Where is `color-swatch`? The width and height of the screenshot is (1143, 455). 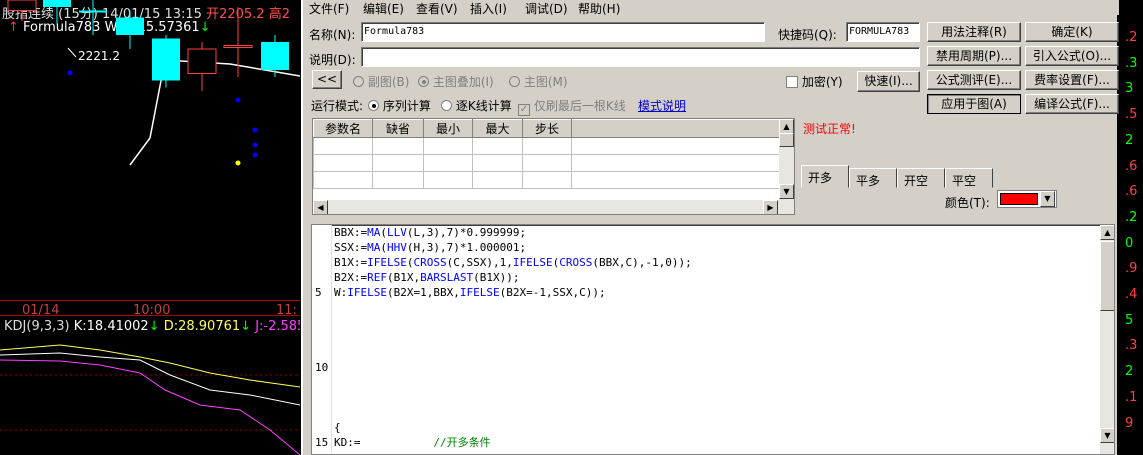 color-swatch is located at coordinates (1019, 199).